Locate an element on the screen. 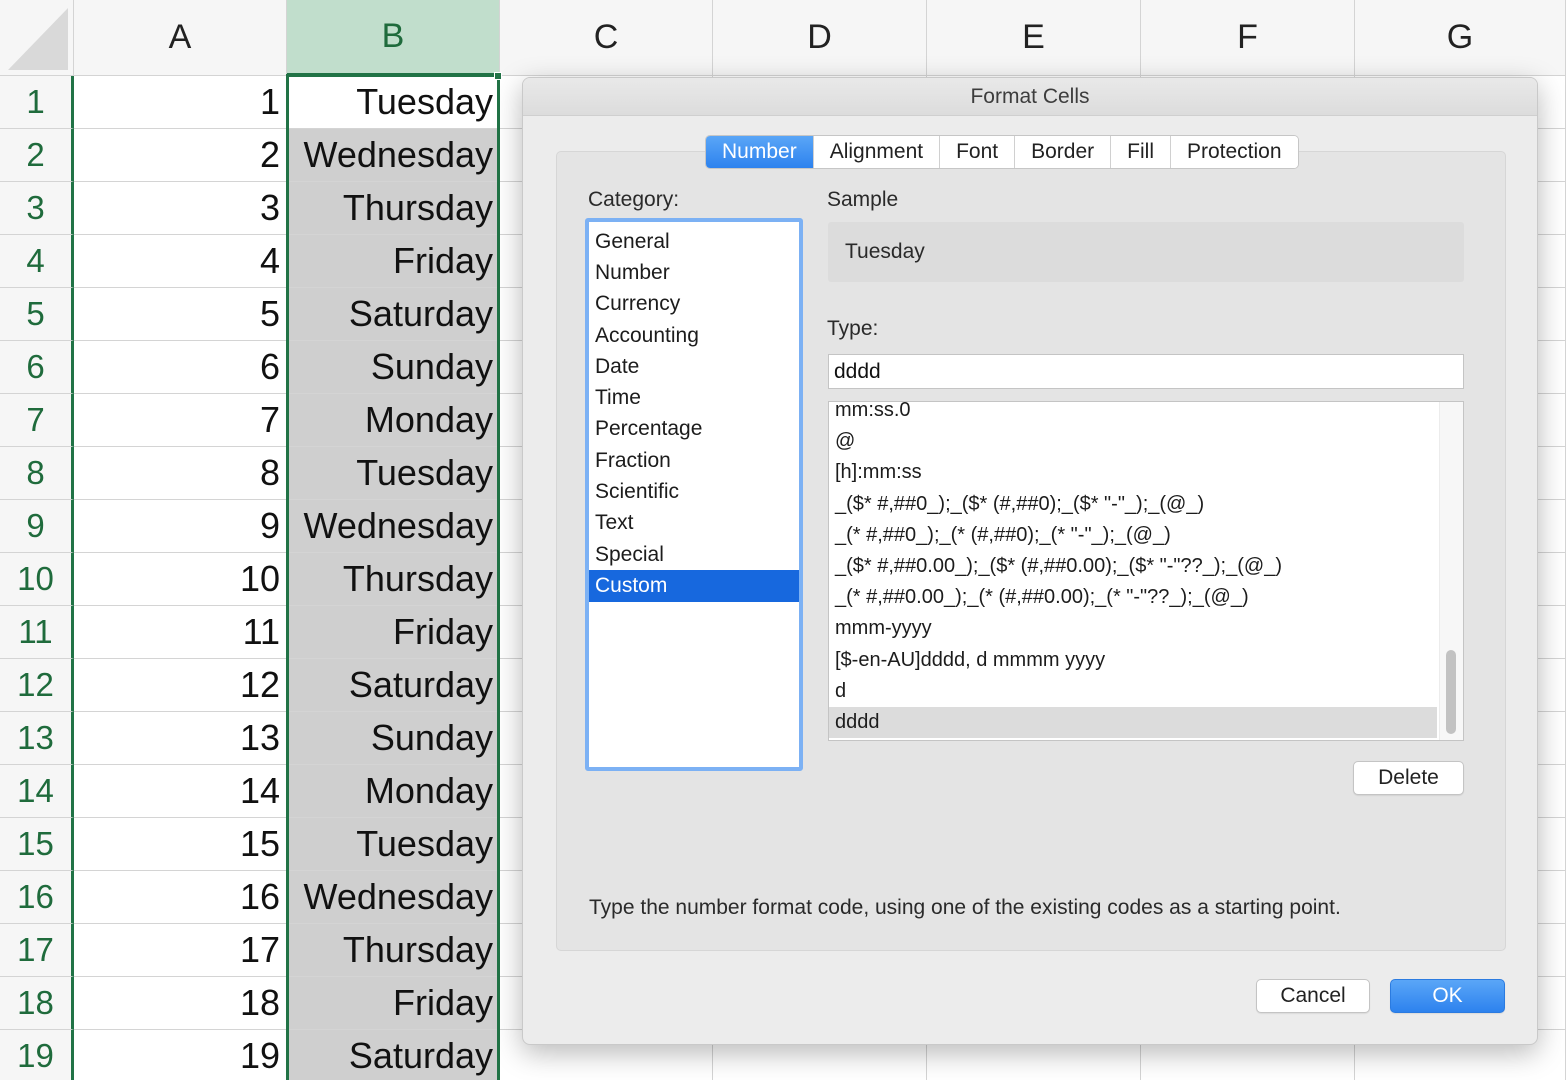 Image resolution: width=1566 pixels, height=1080 pixels. category-item: Text is located at coordinates (694, 523).